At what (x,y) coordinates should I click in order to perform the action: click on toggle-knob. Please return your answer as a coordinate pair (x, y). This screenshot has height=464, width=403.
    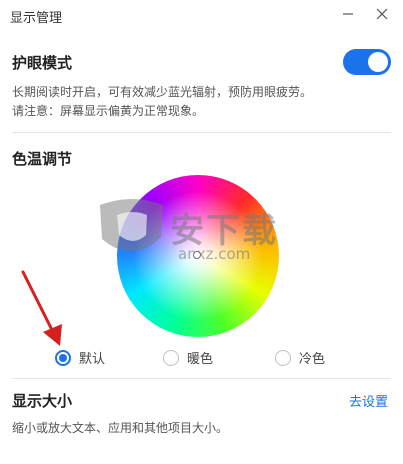
    Looking at the image, I should click on (378, 62).